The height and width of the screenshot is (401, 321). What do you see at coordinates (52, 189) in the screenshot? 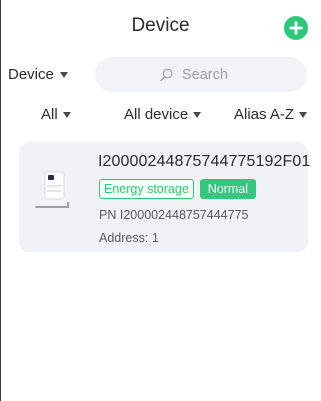
I see `energy-storage-device-image` at bounding box center [52, 189].